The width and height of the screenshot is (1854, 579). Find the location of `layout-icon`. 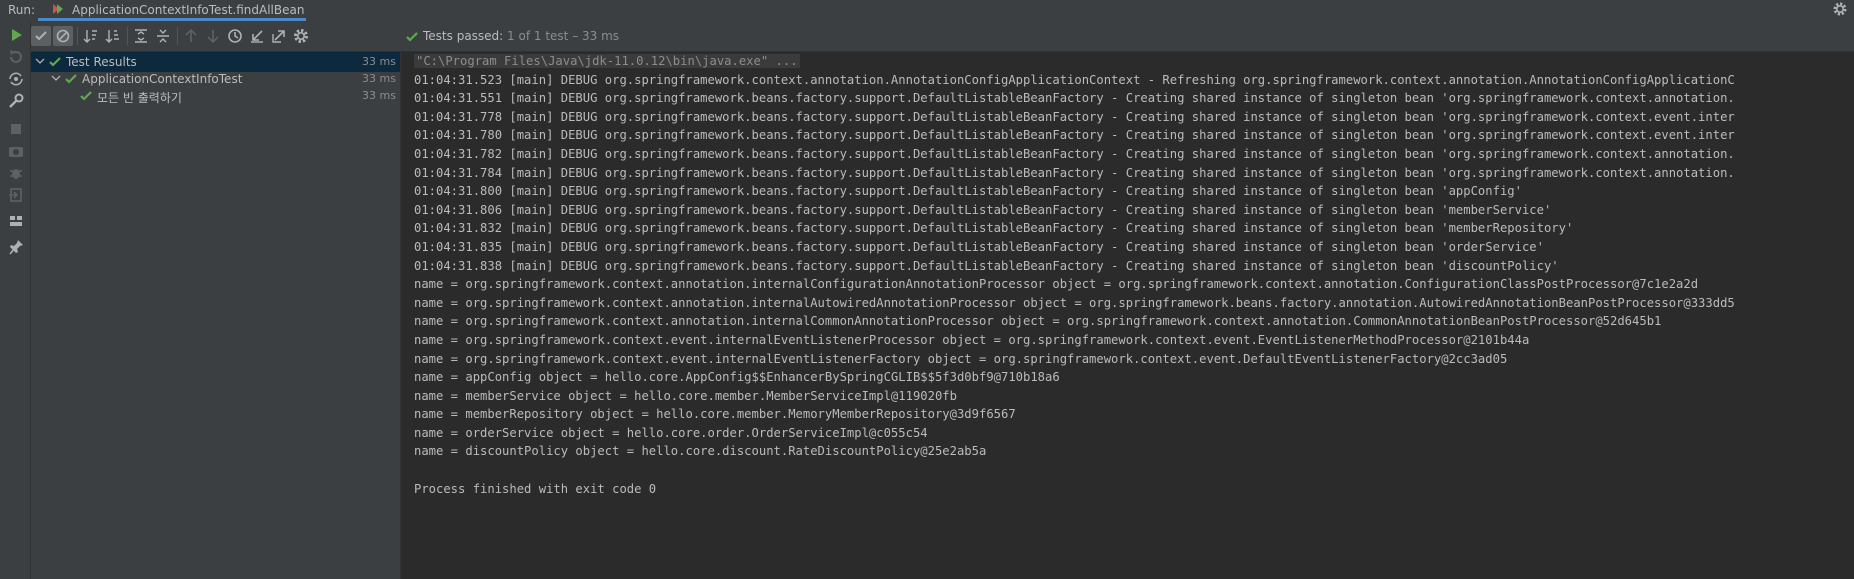

layout-icon is located at coordinates (16, 221).